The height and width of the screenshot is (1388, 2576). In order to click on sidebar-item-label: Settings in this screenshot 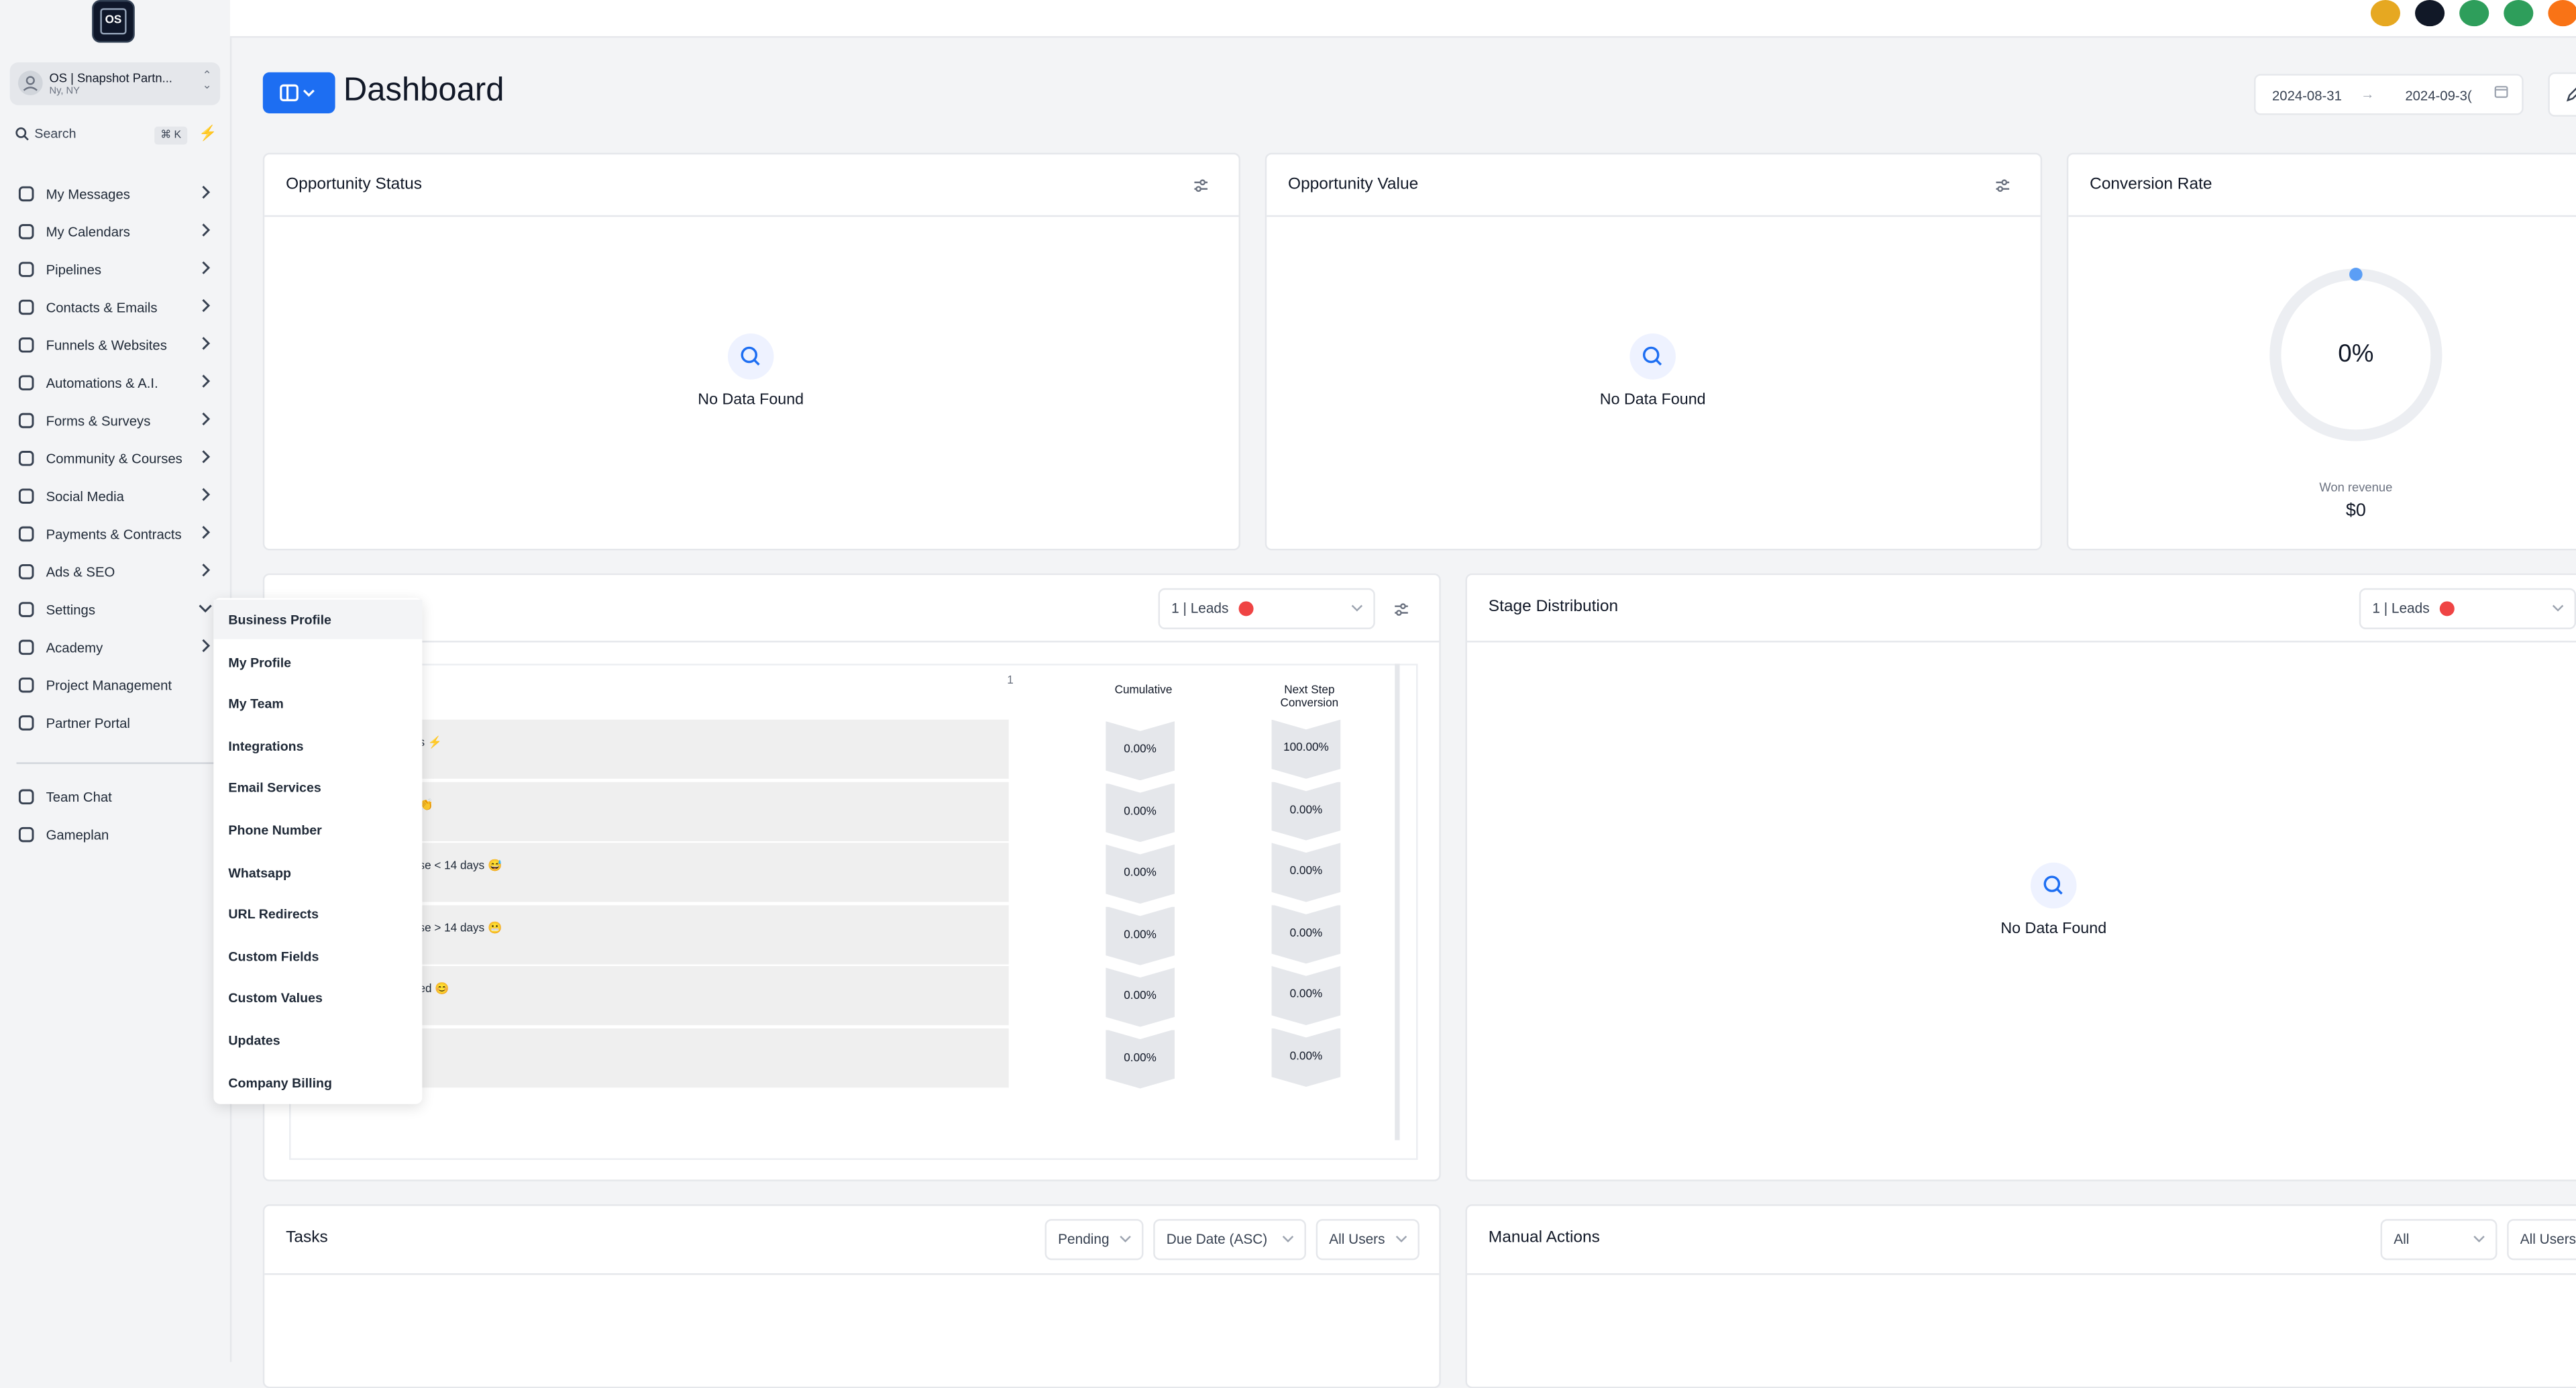, I will do `click(71, 609)`.